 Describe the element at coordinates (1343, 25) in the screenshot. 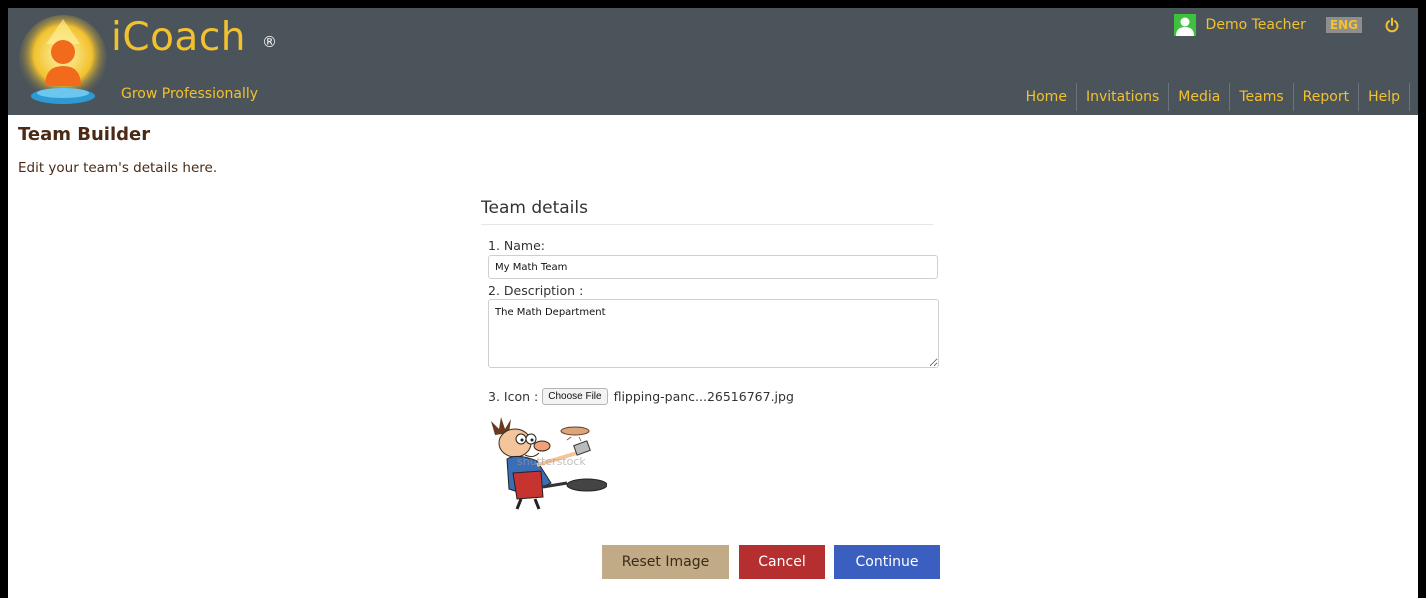

I see `language-selector: ENG` at that location.